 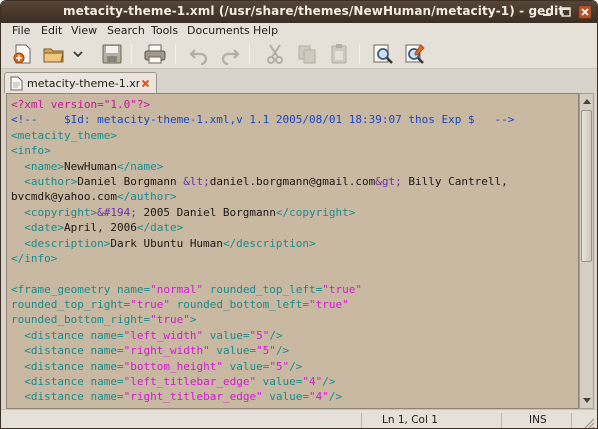 I want to click on code-token: "bottom_height", so click(x=173, y=366).